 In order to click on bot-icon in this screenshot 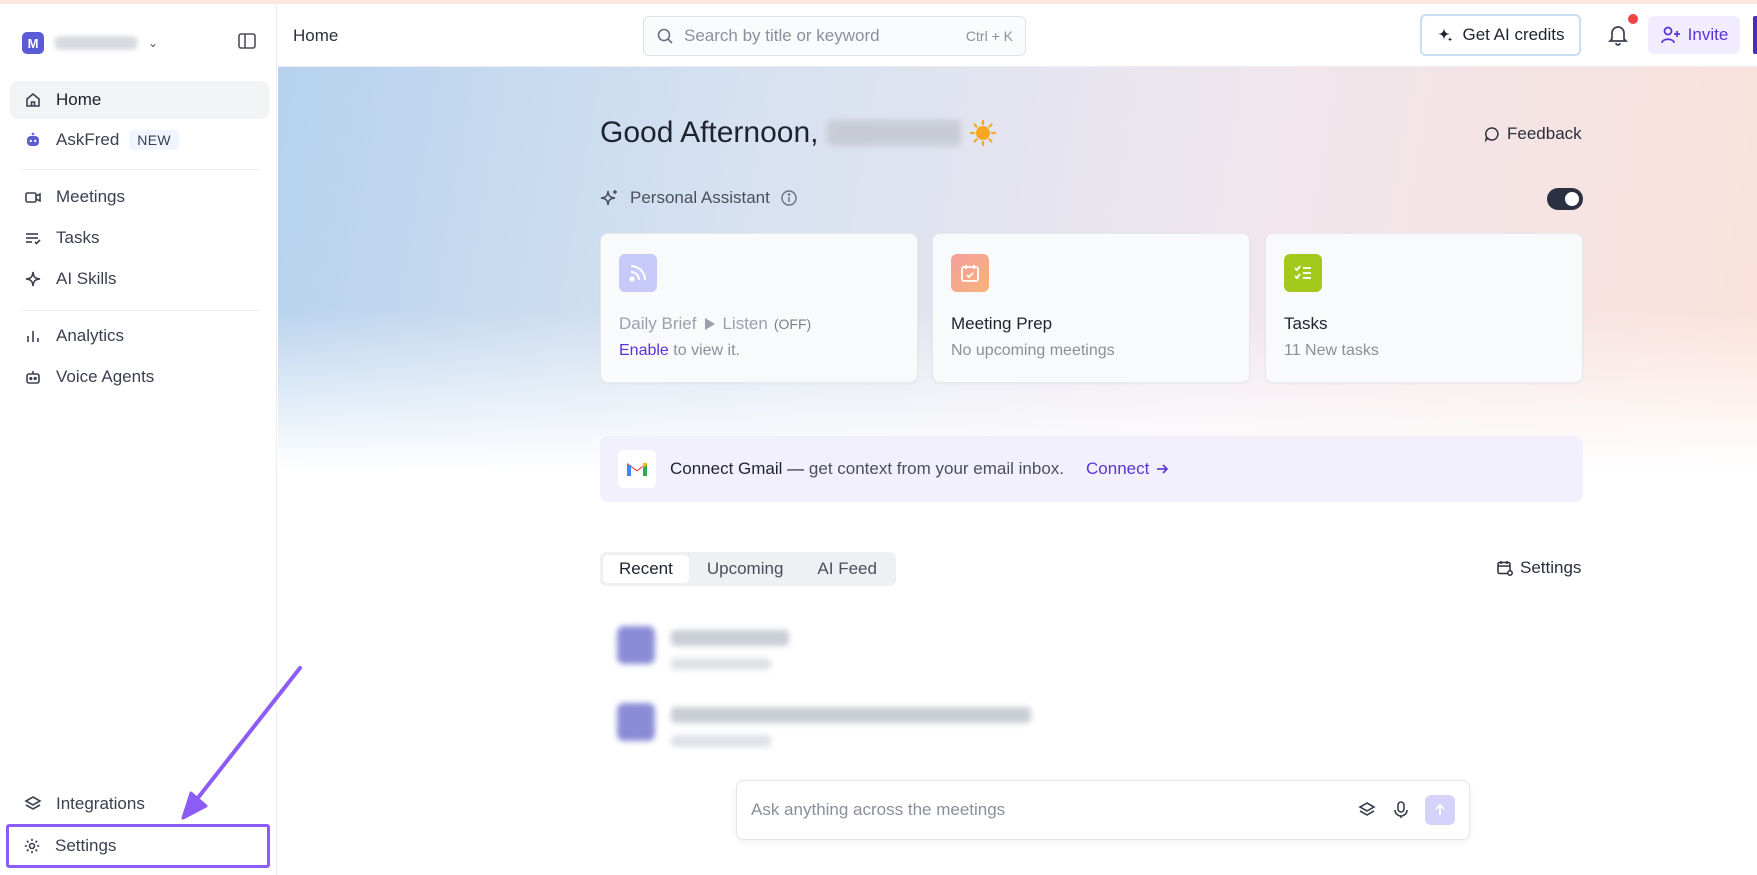, I will do `click(33, 377)`.